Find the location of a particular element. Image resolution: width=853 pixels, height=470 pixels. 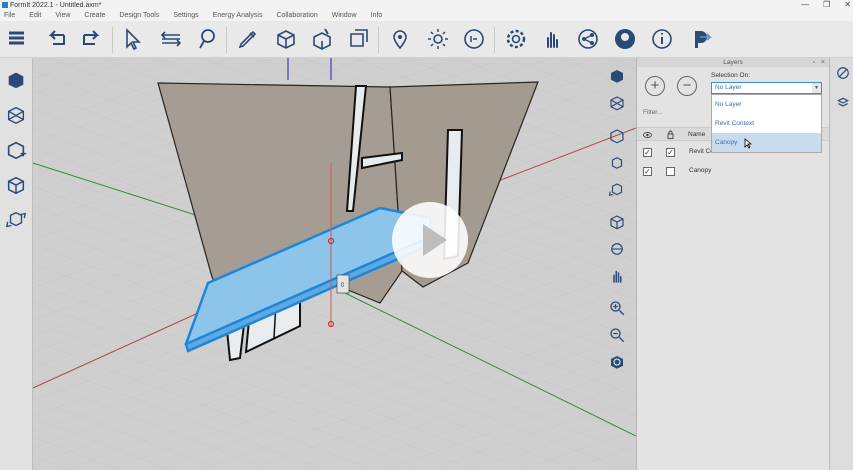

panel-close-button: × is located at coordinates (823, 62).